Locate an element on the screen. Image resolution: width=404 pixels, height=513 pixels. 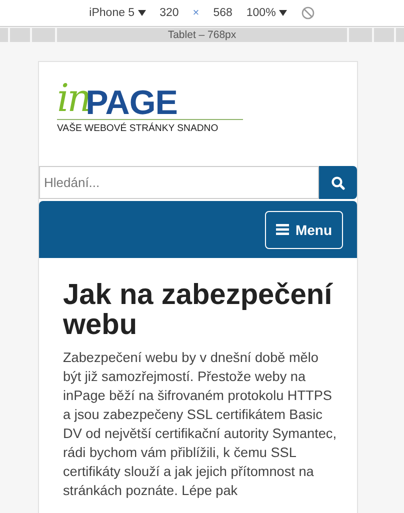
media-query-bar: Tablet – 768px is located at coordinates (202, 35).